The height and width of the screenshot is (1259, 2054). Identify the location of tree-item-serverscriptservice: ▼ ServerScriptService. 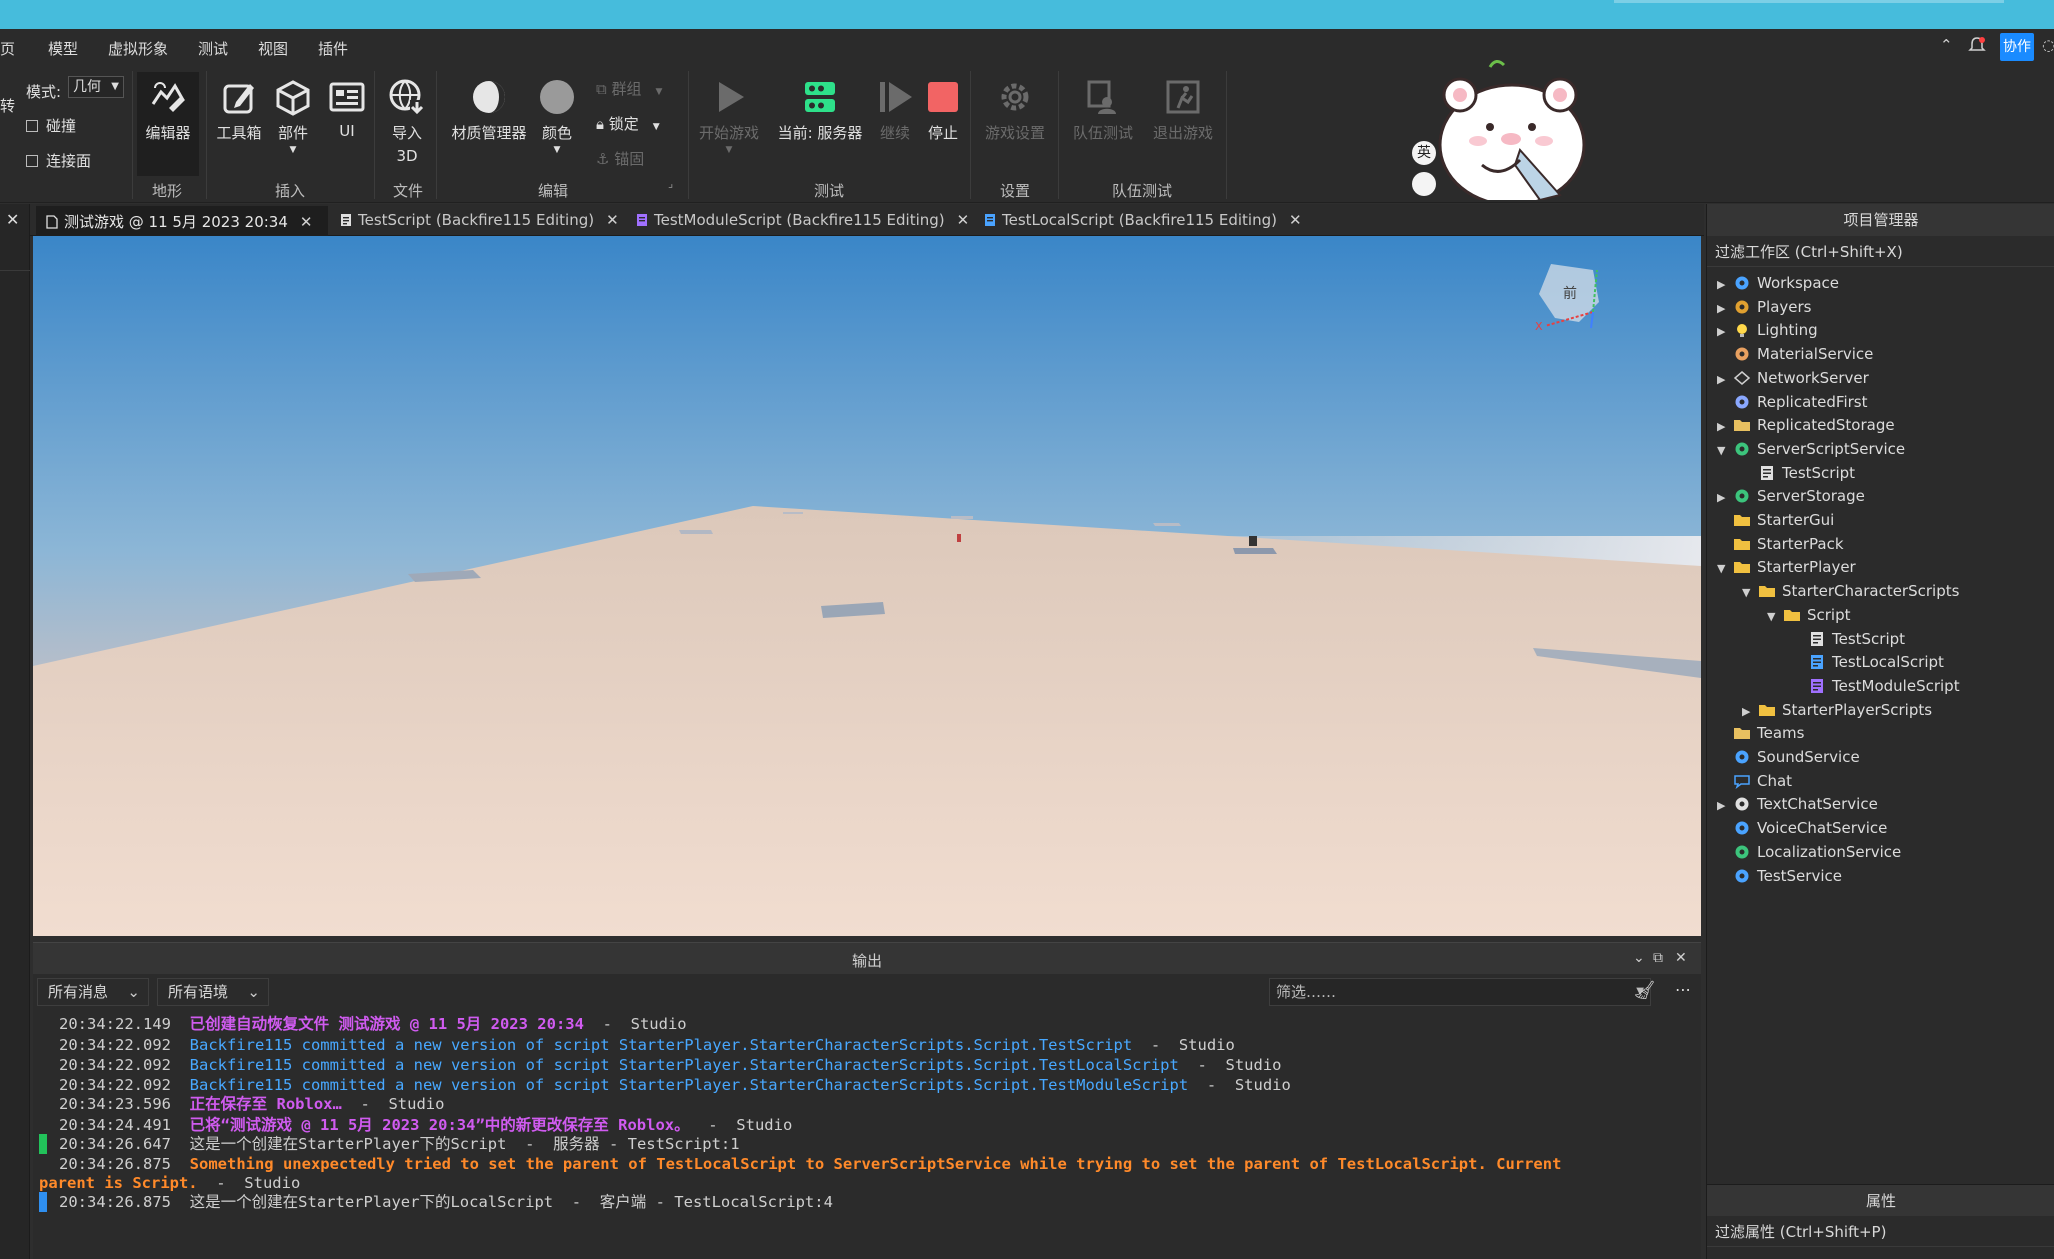
(1811, 449).